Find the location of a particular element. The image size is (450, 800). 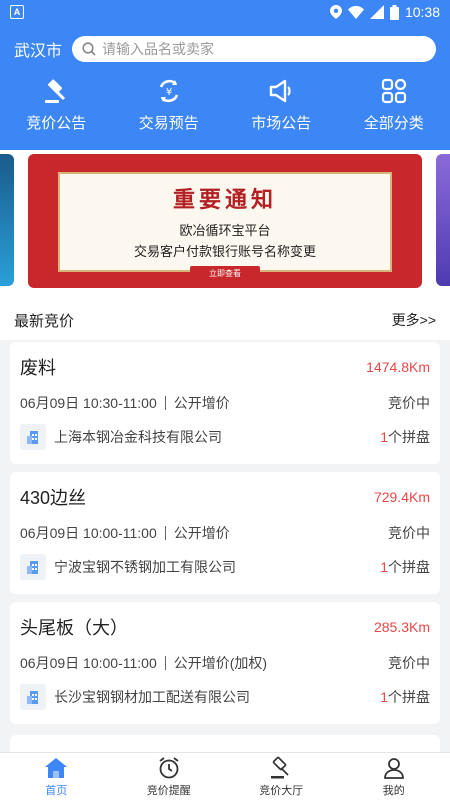

tab-mine: 我的 is located at coordinates (394, 776).